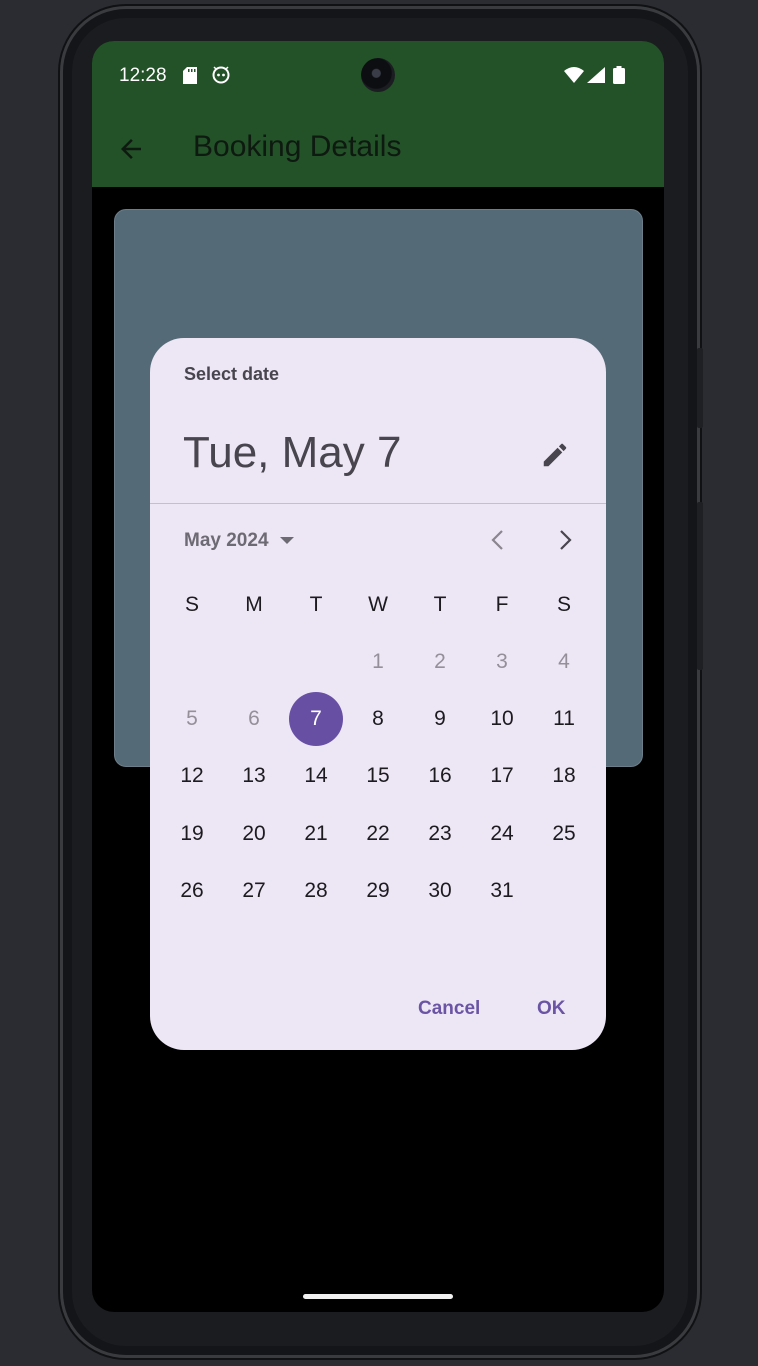  I want to click on day-number: 26, so click(192, 890).